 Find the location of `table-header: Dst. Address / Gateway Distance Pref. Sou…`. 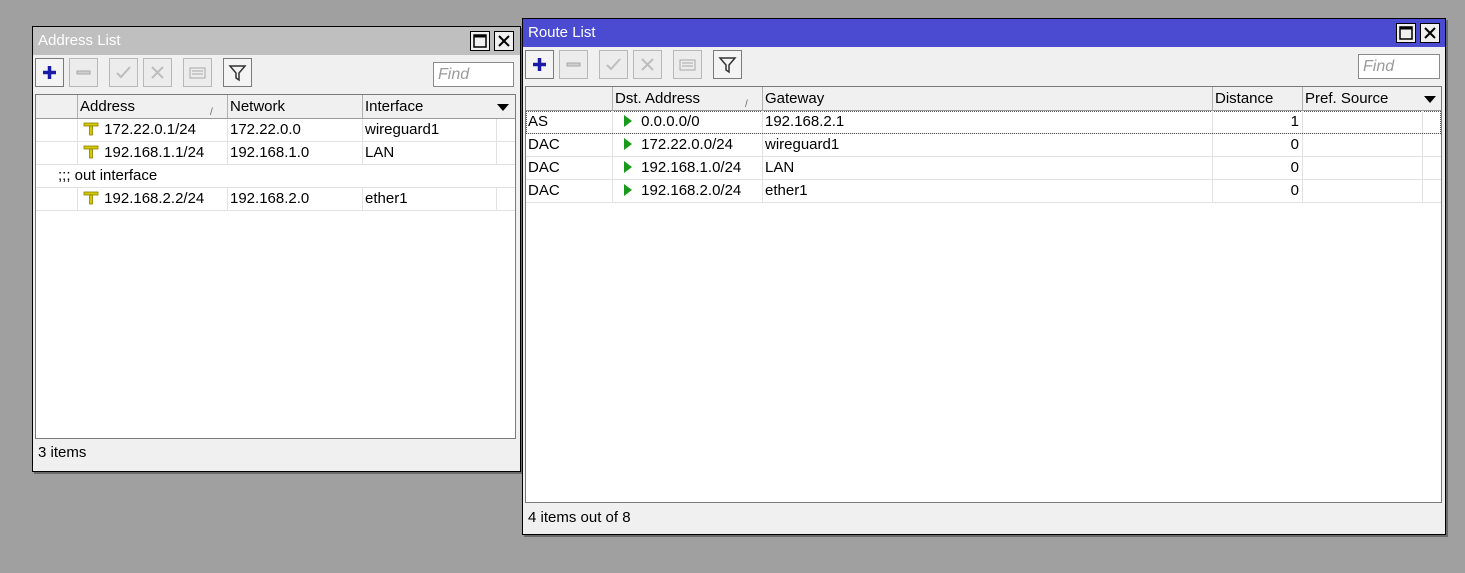

table-header: Dst. Address / Gateway Distance Pref. Sou… is located at coordinates (983, 99).